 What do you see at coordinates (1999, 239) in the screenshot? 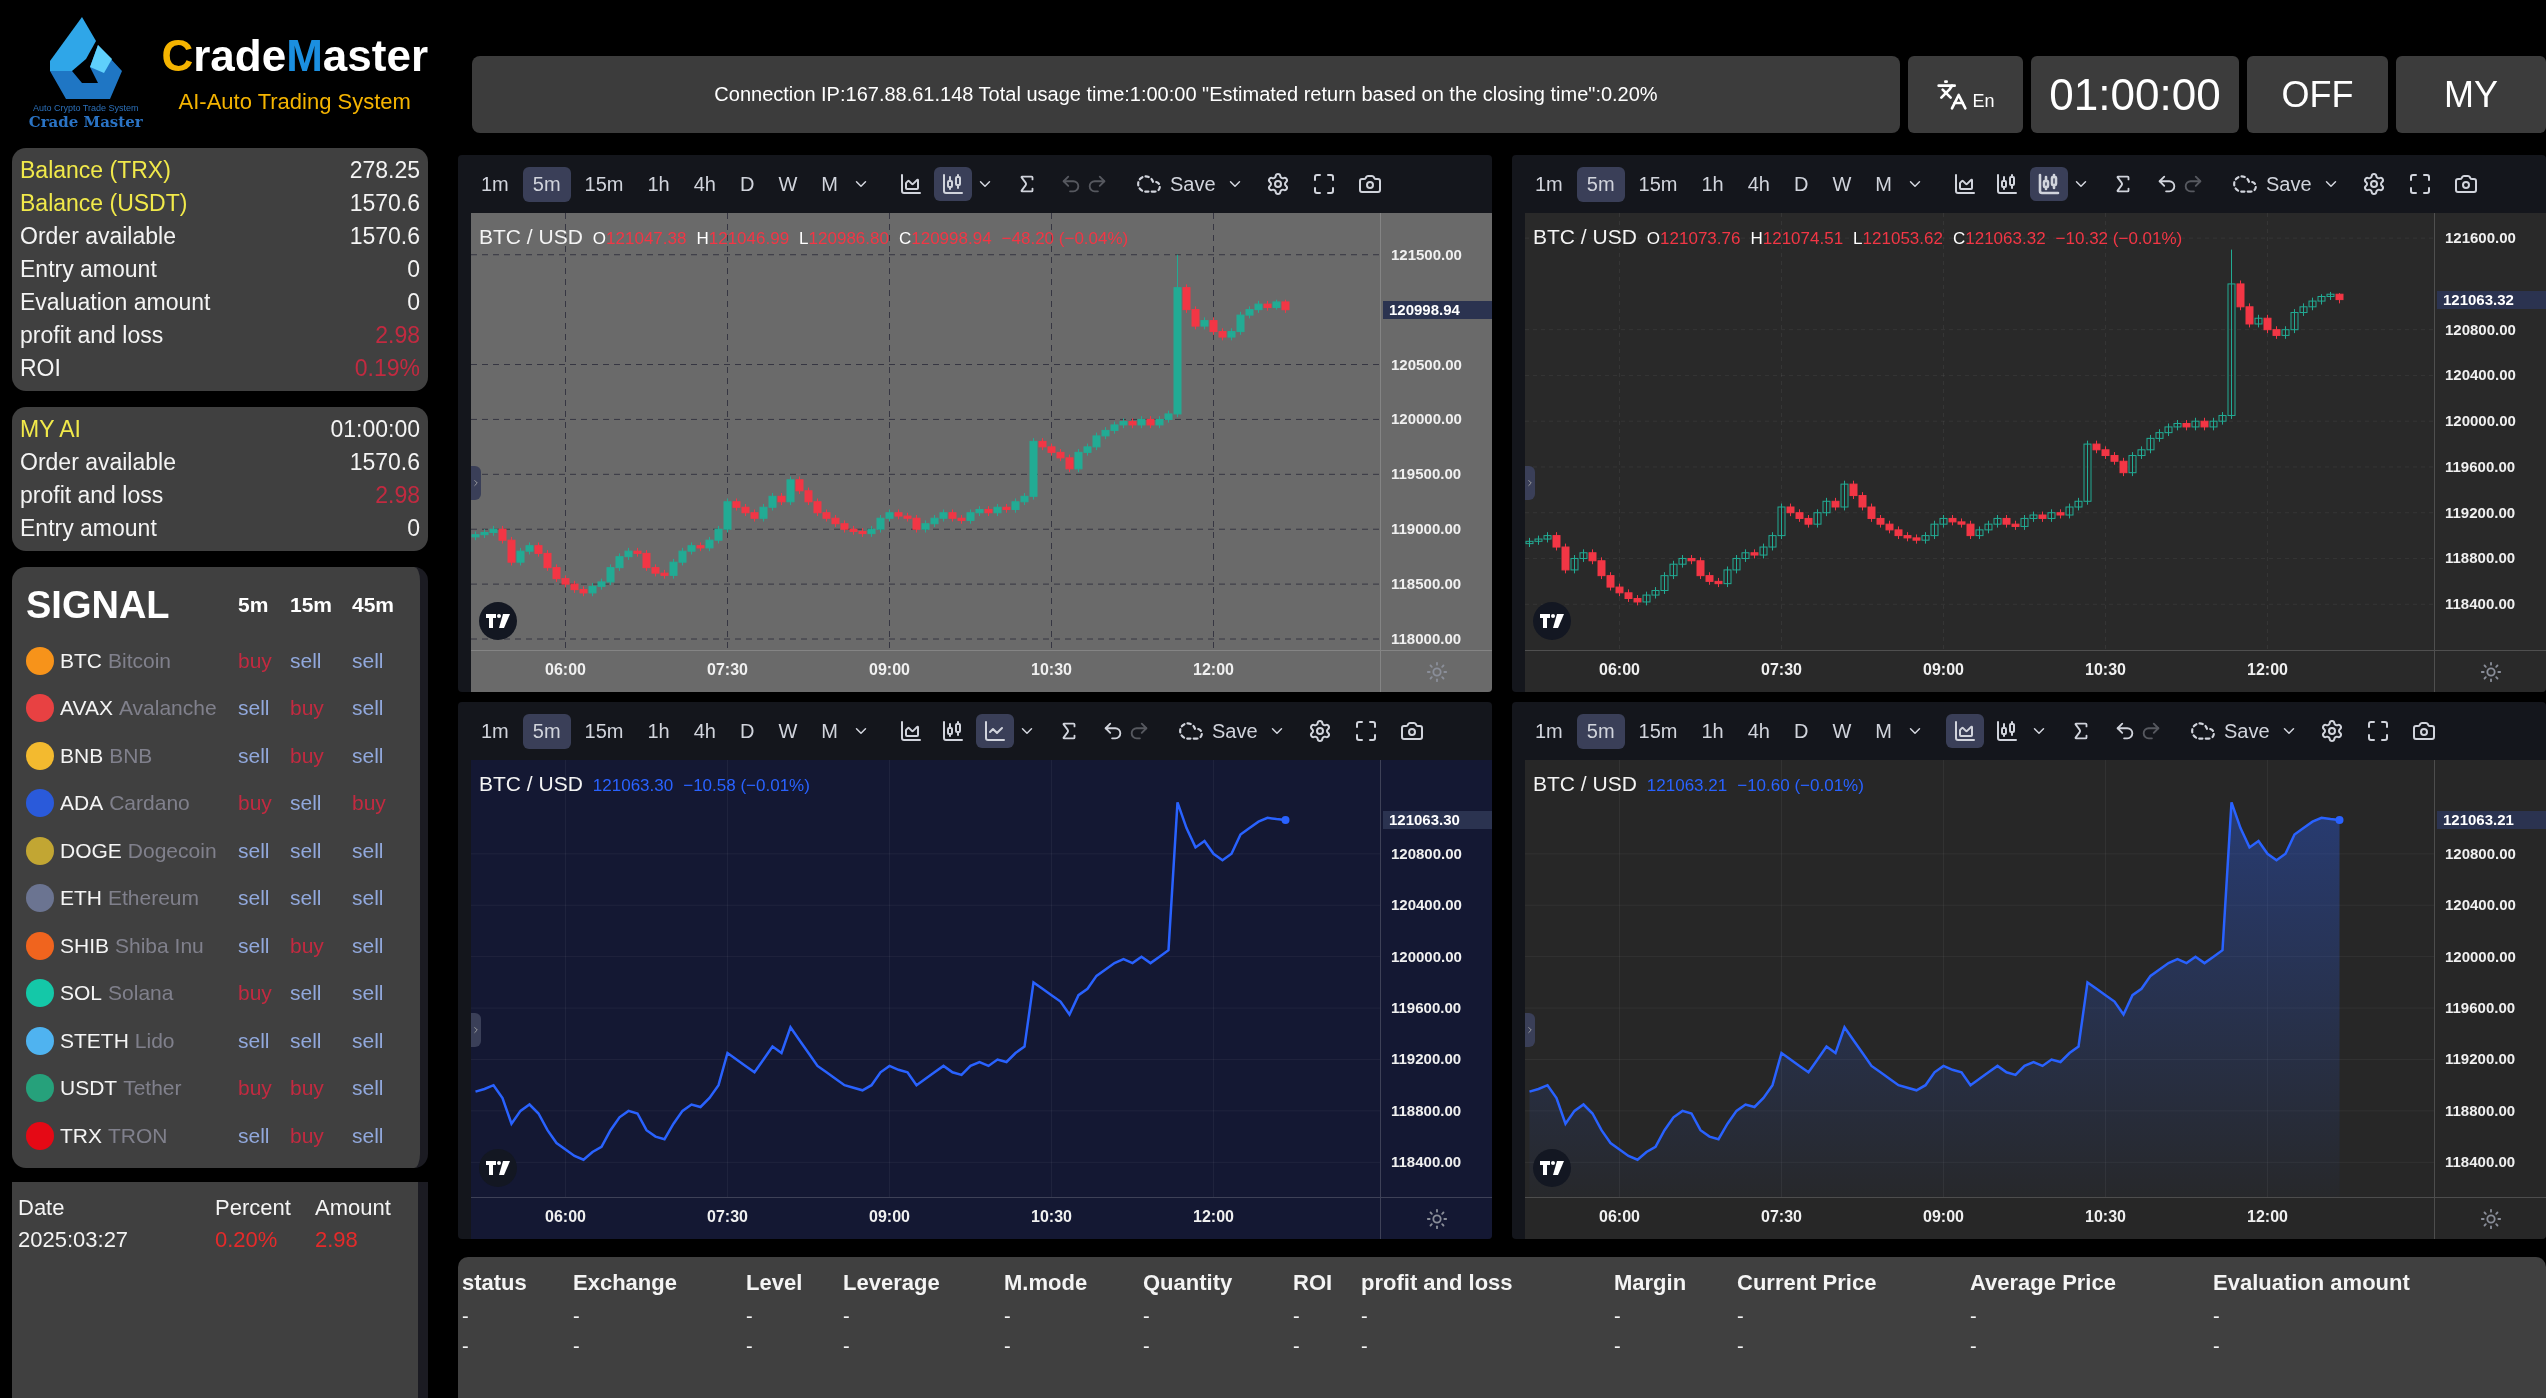
I see `ohlc-value: C121063.32` at bounding box center [1999, 239].